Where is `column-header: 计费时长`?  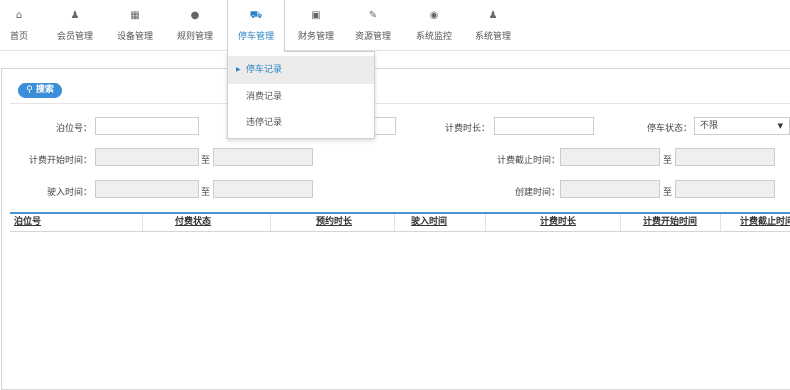 column-header: 计费时长 is located at coordinates (558, 222).